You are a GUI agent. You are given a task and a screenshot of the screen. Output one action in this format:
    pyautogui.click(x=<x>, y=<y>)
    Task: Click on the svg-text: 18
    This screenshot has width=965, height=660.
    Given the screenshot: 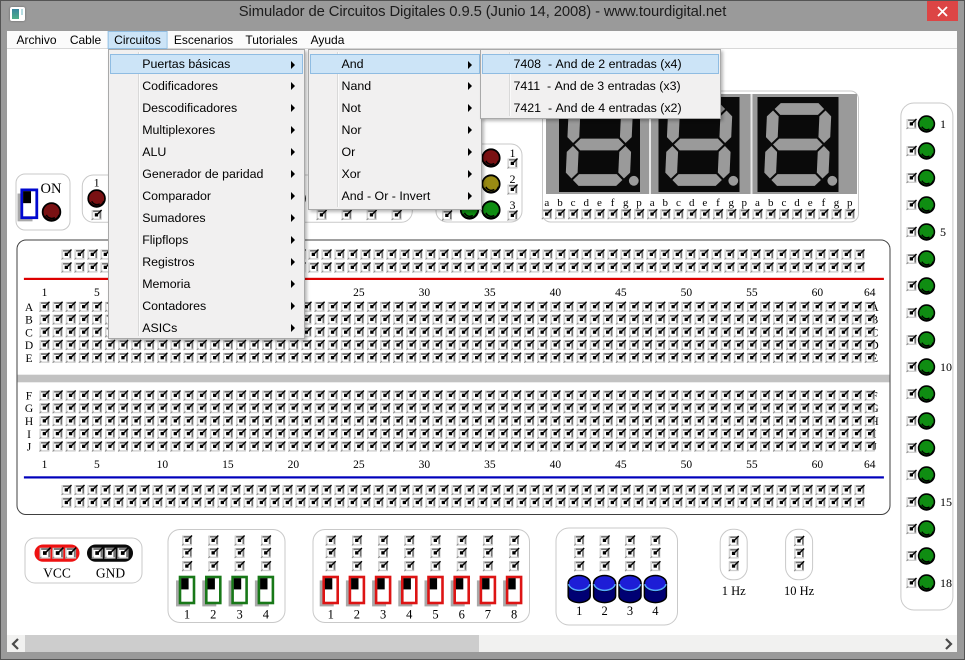 What is the action you would take?
    pyautogui.click(x=946, y=583)
    